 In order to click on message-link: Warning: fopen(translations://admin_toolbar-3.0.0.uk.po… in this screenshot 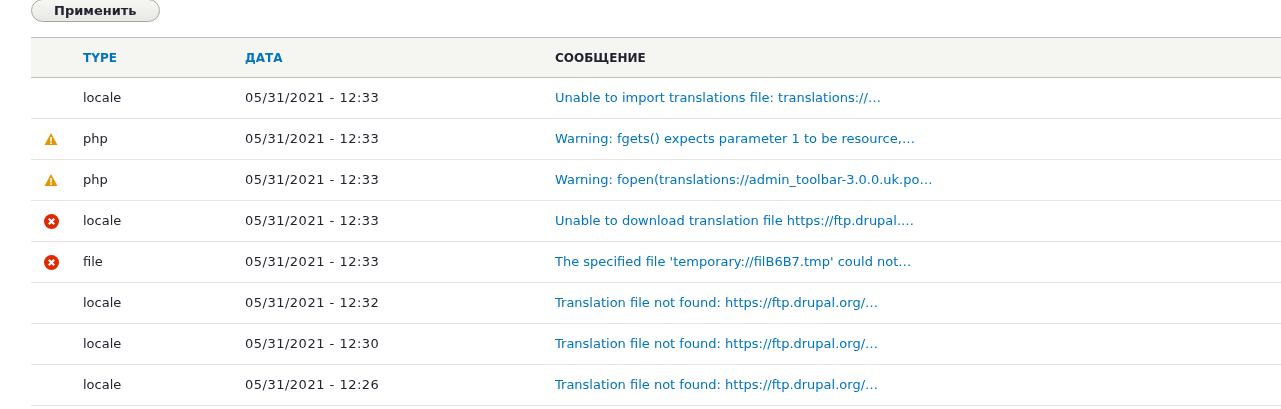, I will do `click(744, 180)`.